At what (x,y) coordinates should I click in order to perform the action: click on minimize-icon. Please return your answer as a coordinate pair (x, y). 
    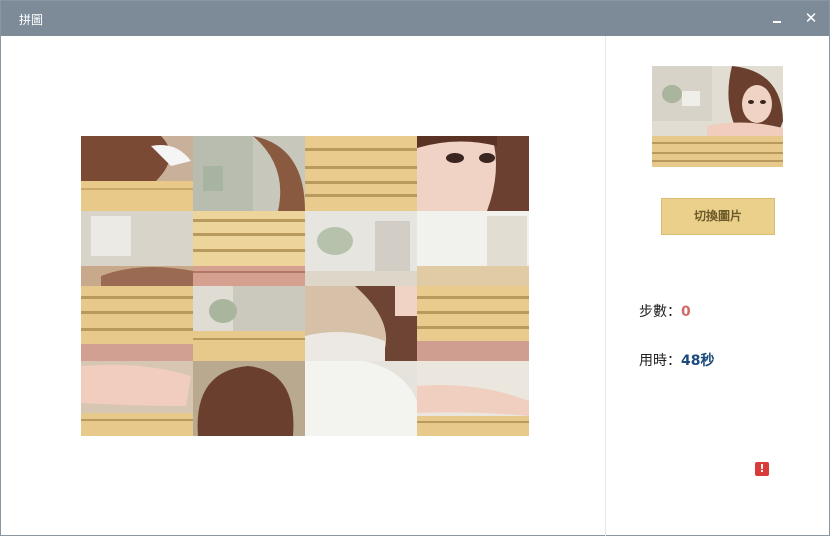
    Looking at the image, I should click on (777, 18).